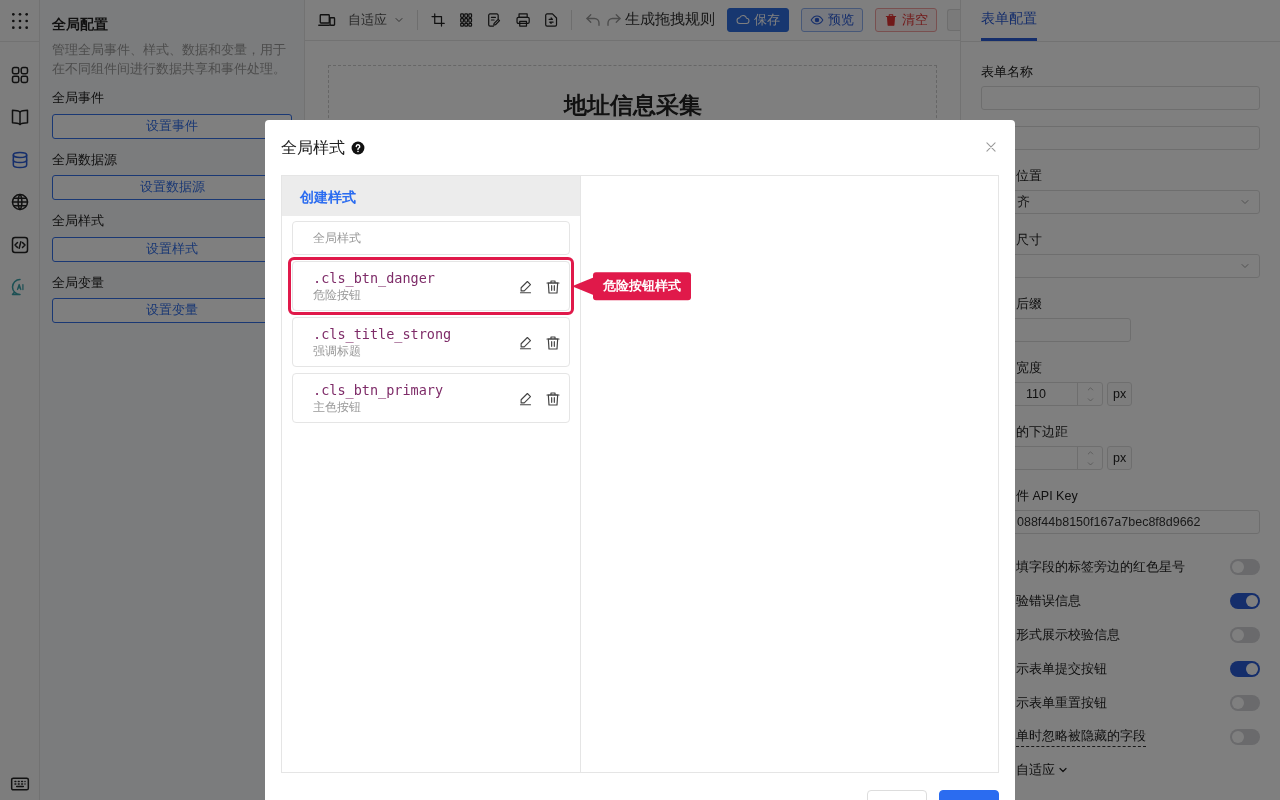 Image resolution: width=1280 pixels, height=800 pixels. I want to click on crop-frame-icon, so click(438, 20).